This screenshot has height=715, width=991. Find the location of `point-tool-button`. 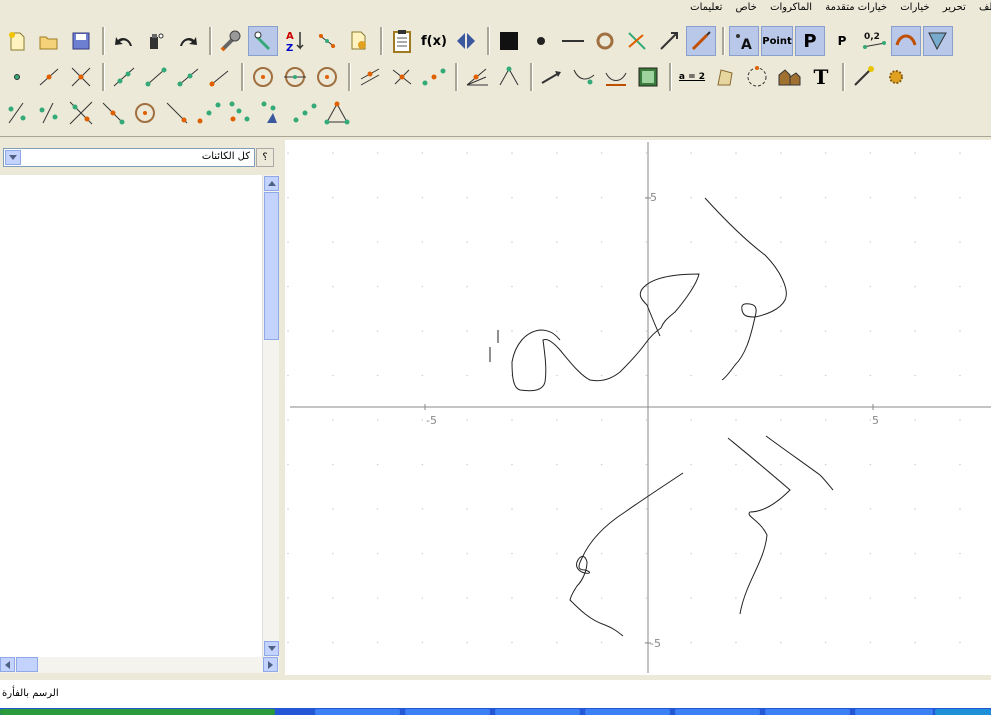

point-tool-button is located at coordinates (17, 77).